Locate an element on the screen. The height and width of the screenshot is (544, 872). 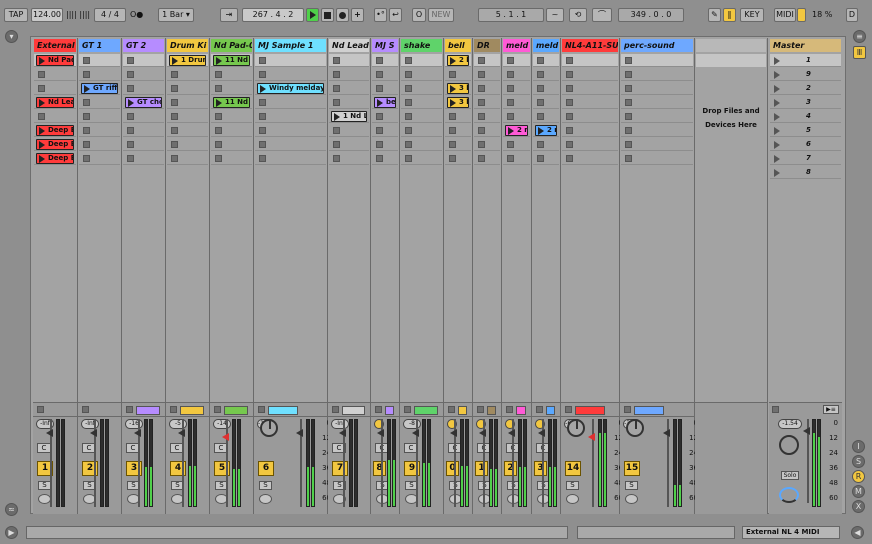
master-title: Master is located at coordinates (805, 45).